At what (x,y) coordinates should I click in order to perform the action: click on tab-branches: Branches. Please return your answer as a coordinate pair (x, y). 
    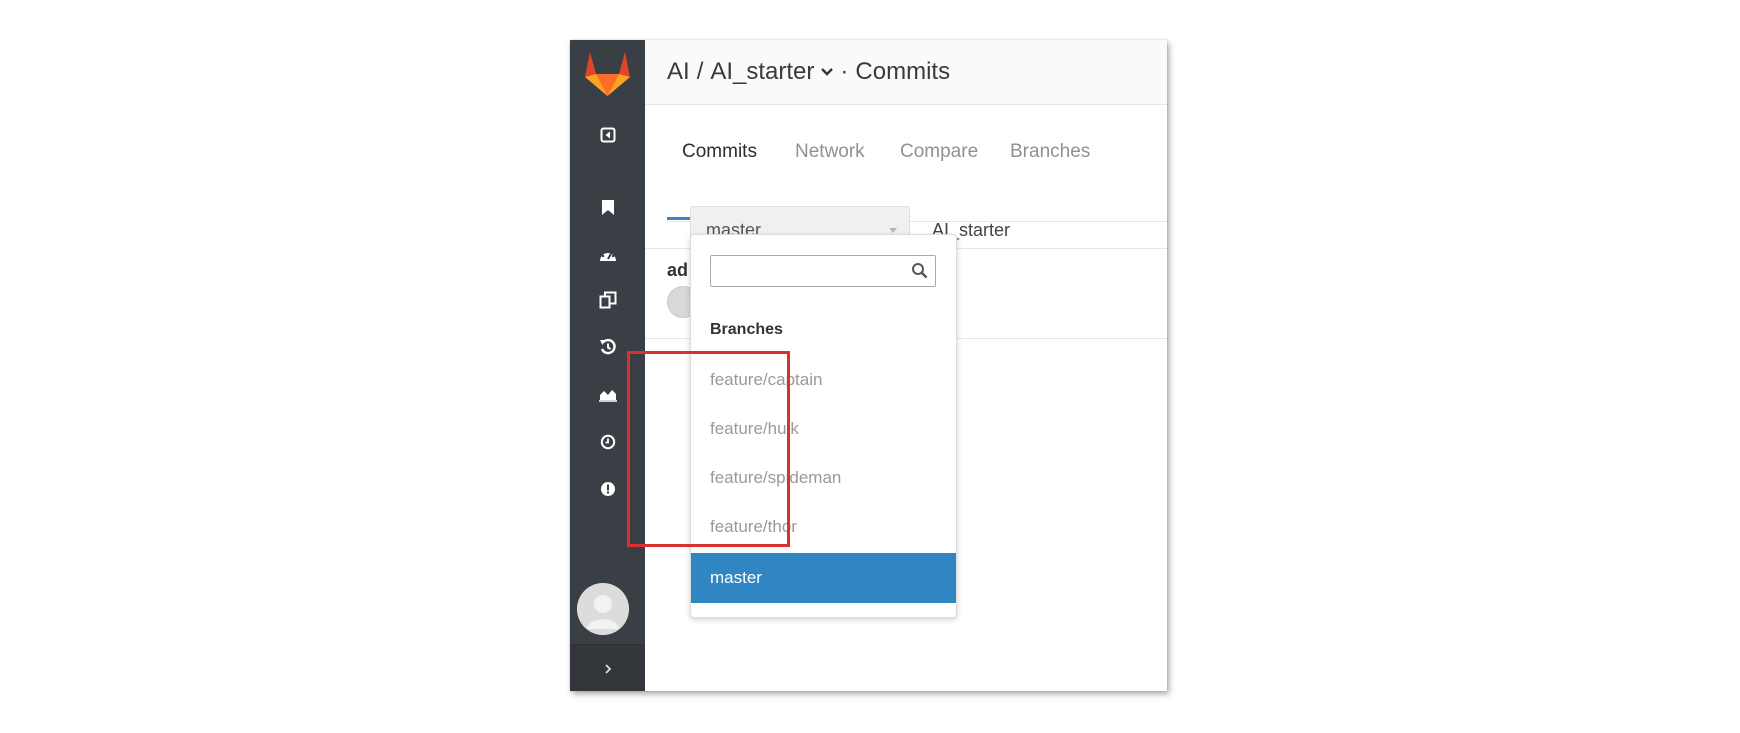
    Looking at the image, I should click on (1050, 162).